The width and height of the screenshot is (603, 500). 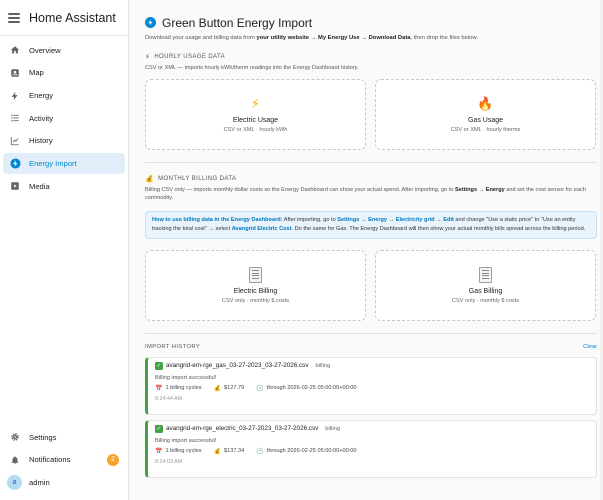 What do you see at coordinates (64, 50) in the screenshot?
I see `sidebar-item-overview: Overview` at bounding box center [64, 50].